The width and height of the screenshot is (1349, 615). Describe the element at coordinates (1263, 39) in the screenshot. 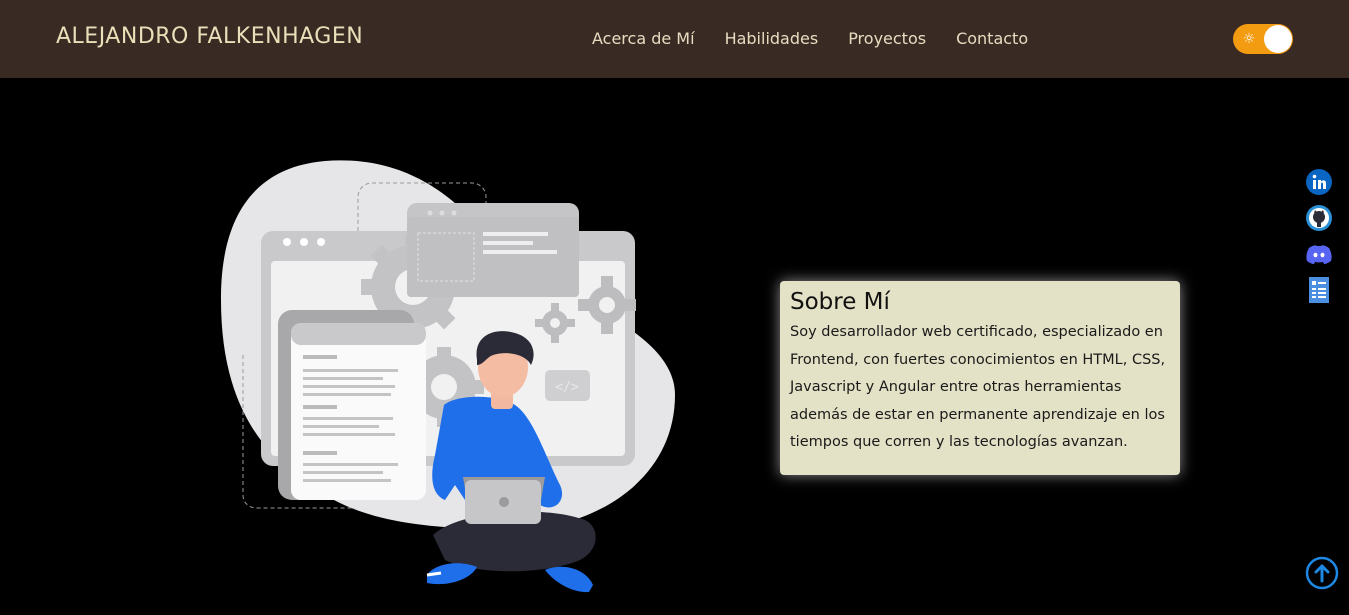

I see `theme-toggle: ☼` at that location.